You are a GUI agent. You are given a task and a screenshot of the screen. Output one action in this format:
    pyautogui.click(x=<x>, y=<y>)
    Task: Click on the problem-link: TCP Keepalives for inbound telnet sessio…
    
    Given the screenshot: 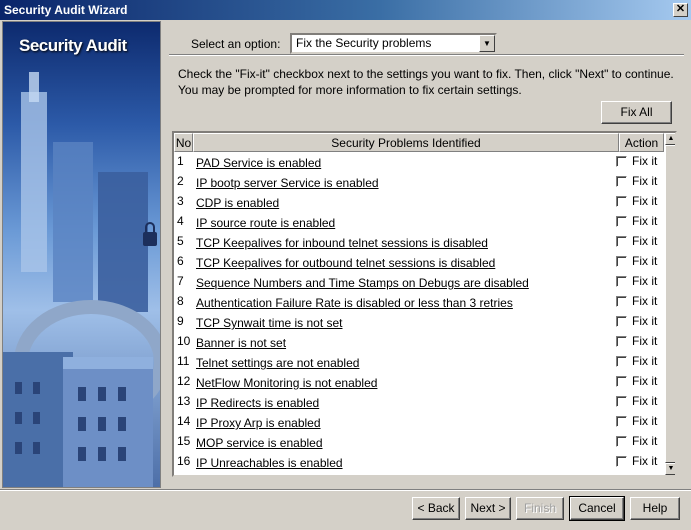 What is the action you would take?
    pyautogui.click(x=342, y=243)
    